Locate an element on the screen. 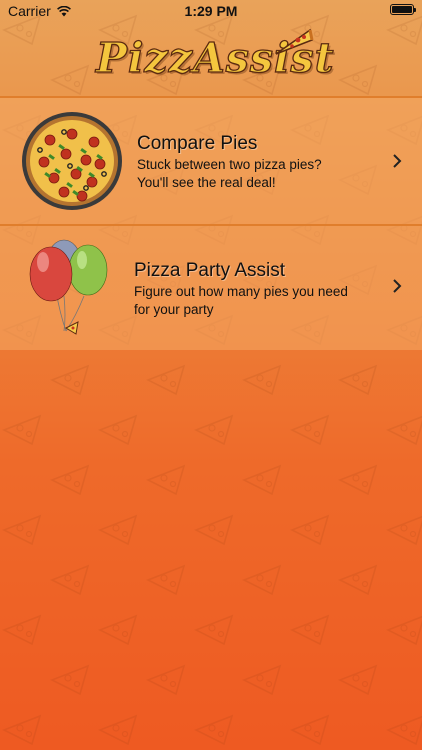 Image resolution: width=422 pixels, height=750 pixels. app-logo: PizzAssist is located at coordinates (214, 59).